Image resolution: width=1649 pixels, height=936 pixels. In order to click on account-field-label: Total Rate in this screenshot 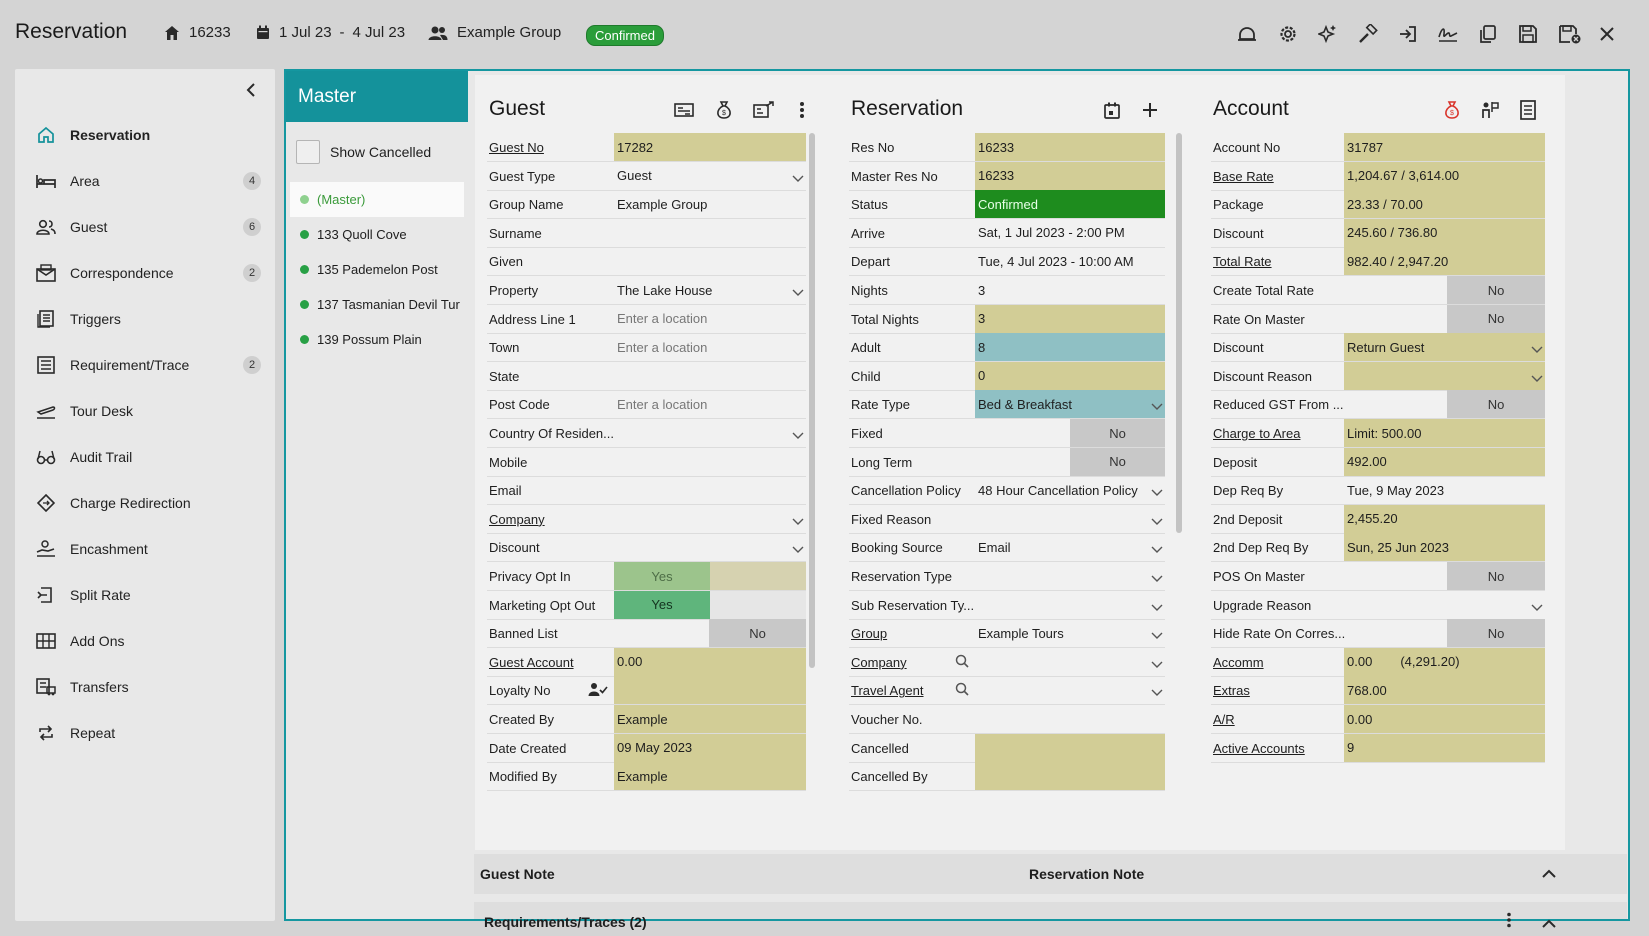, I will do `click(1242, 261)`.